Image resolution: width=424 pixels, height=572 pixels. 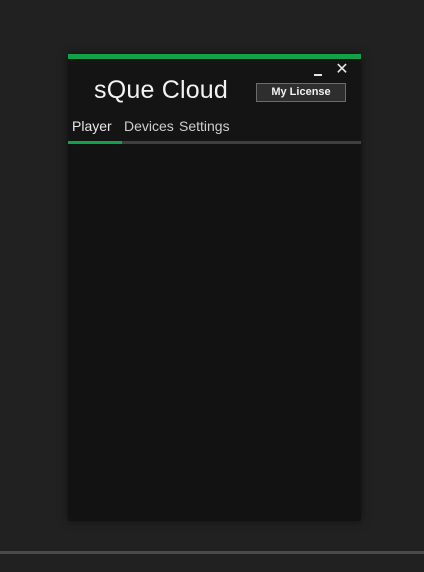 What do you see at coordinates (214, 56) in the screenshot?
I see `window-accent-bar` at bounding box center [214, 56].